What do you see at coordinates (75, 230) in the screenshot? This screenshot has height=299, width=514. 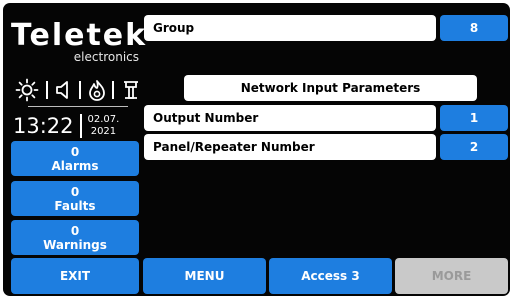 I see `warnings-count: 0` at bounding box center [75, 230].